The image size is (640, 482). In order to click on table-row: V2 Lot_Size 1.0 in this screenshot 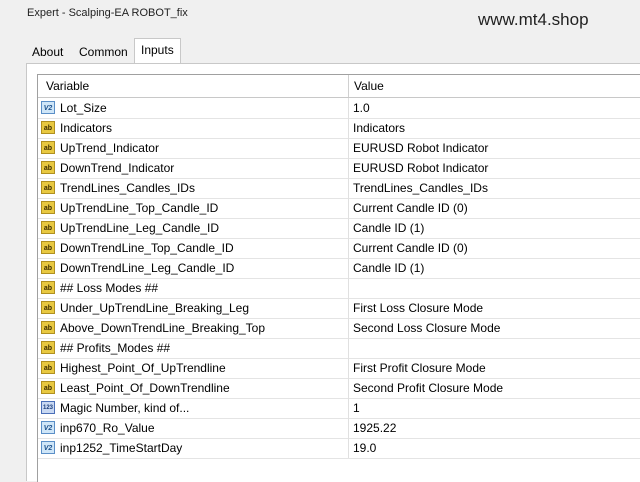, I will do `click(339, 108)`.